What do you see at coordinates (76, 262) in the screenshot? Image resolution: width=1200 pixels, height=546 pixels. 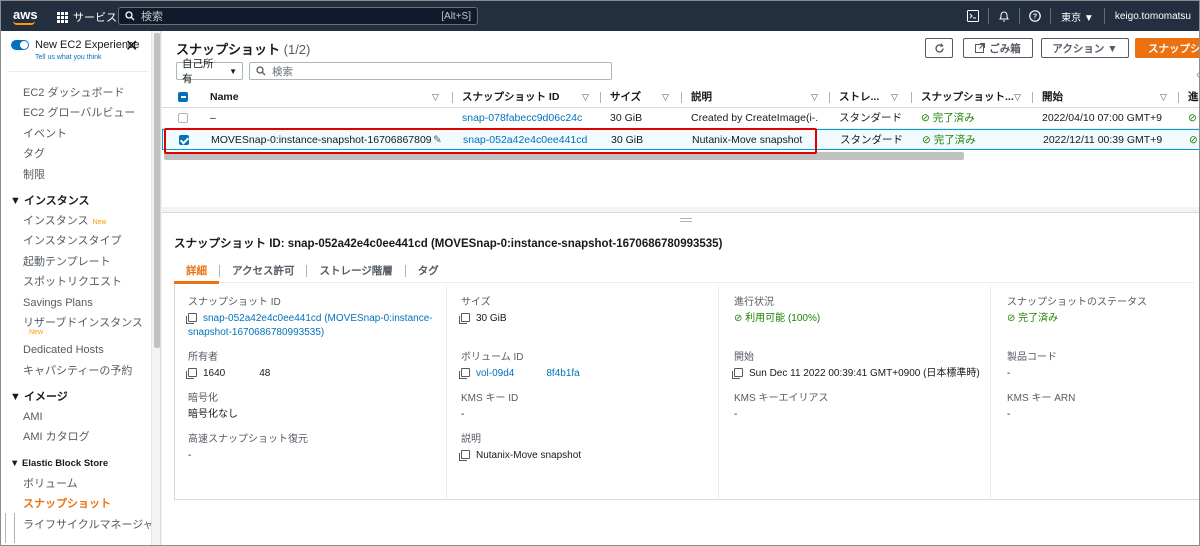 I see `sidebar-item: 起動テンプレート` at bounding box center [76, 262].